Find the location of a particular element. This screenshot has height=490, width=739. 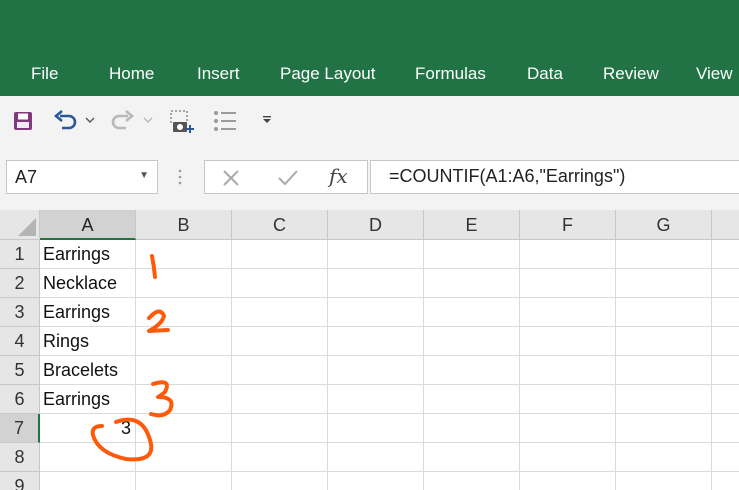

name-box: A7 ▼ is located at coordinates (82, 177).